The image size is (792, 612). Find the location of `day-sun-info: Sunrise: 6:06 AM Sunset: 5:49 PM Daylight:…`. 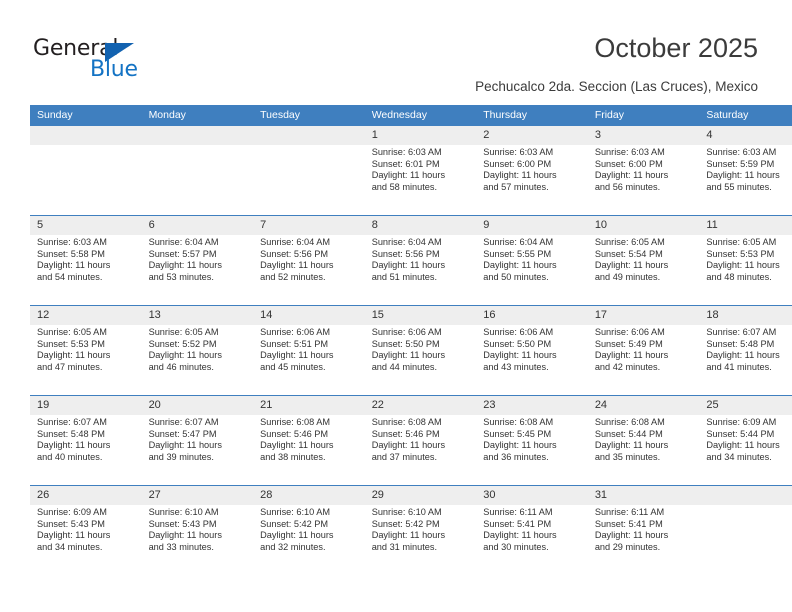

day-sun-info: Sunrise: 6:06 AM Sunset: 5:49 PM Daylight:… is located at coordinates (644, 349).